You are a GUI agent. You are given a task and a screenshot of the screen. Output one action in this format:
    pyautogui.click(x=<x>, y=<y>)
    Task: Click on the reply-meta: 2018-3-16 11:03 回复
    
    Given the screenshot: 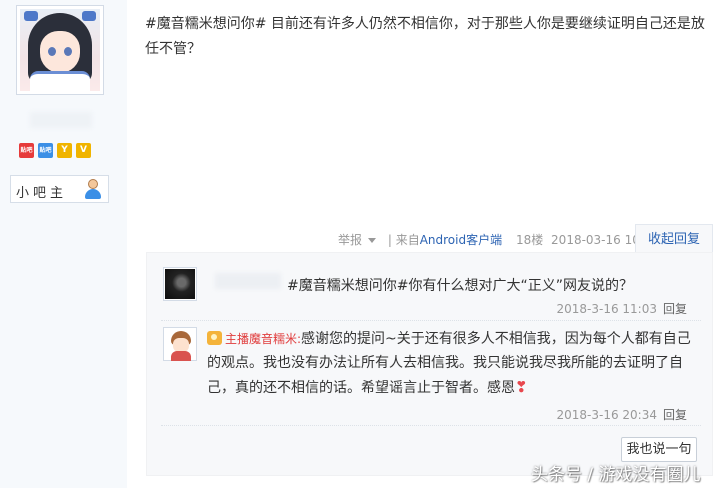 What is the action you would take?
    pyautogui.click(x=621, y=308)
    